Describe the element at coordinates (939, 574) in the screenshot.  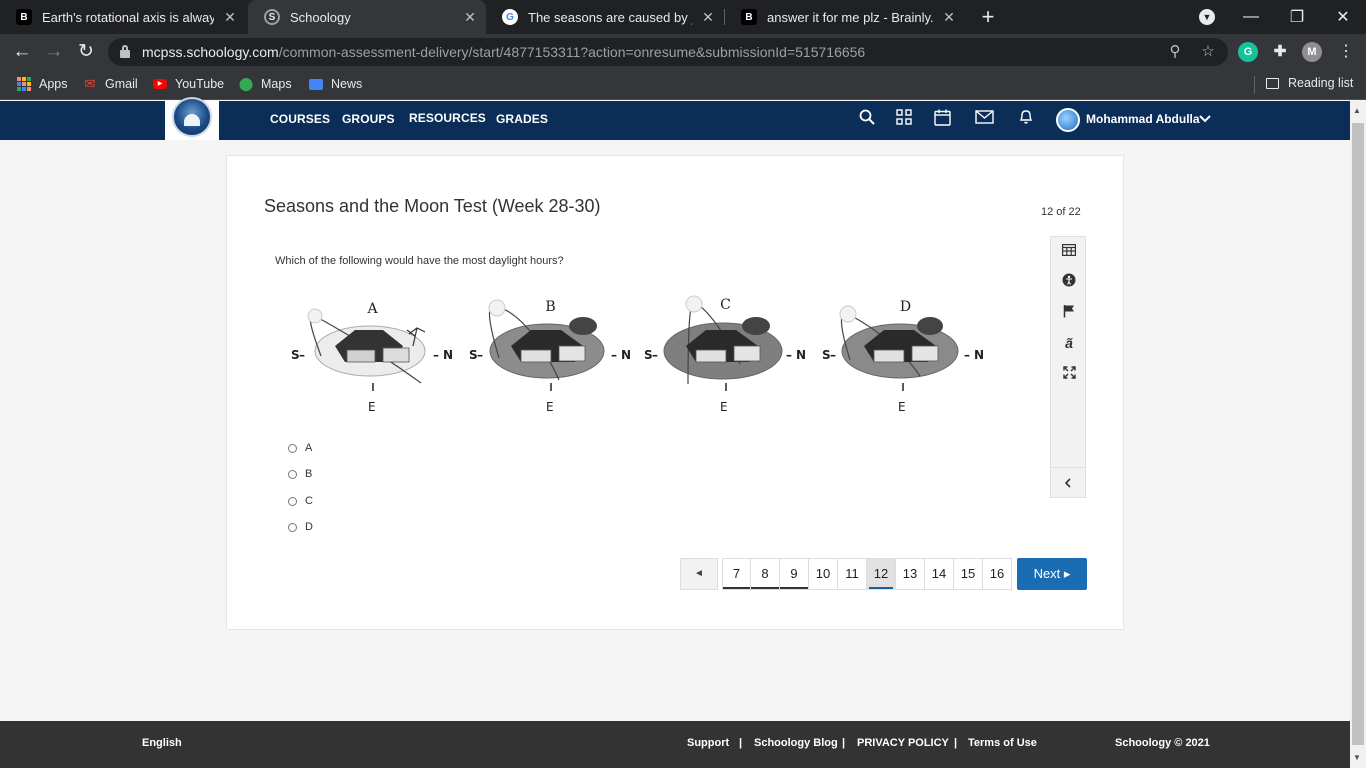
I see `pager-page: 14` at that location.